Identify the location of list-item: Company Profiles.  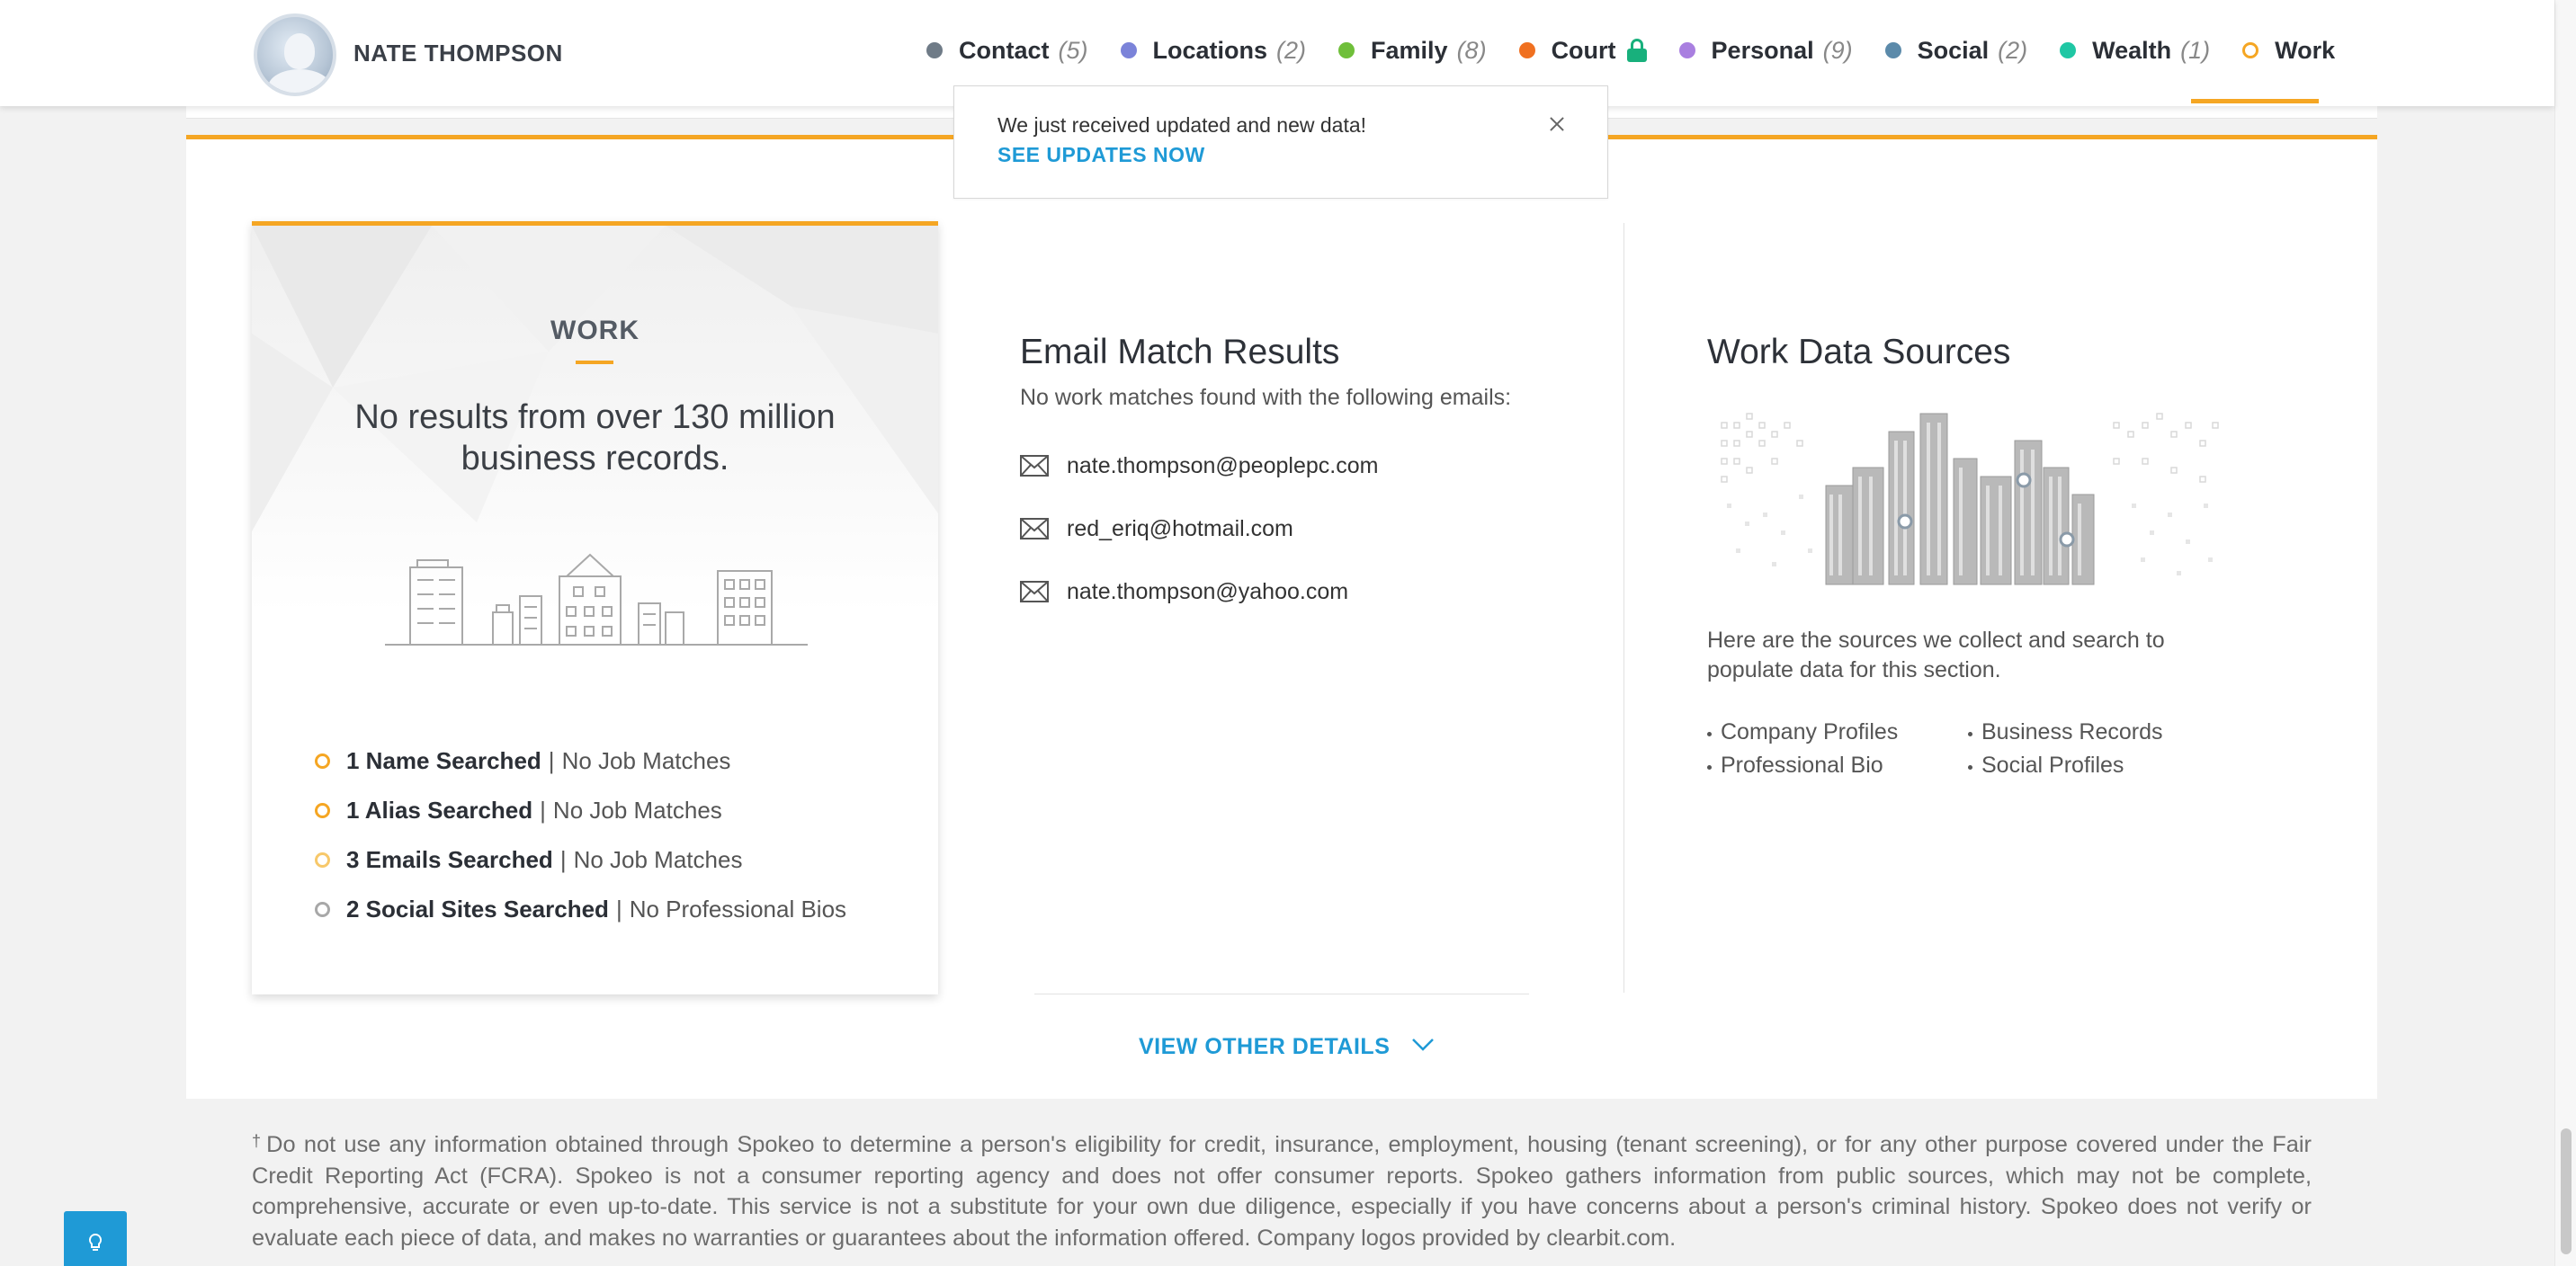
(1837, 732).